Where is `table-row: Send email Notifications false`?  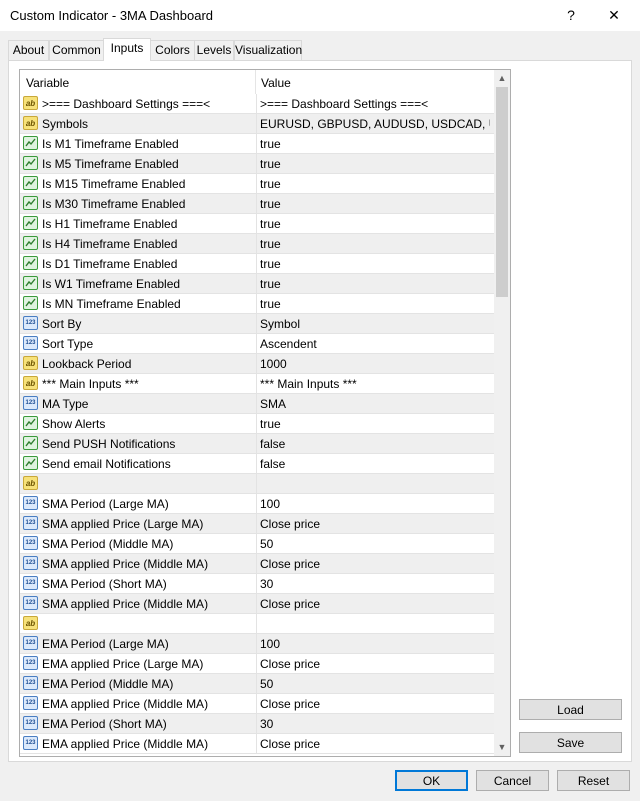
table-row: Send email Notifications false is located at coordinates (257, 464).